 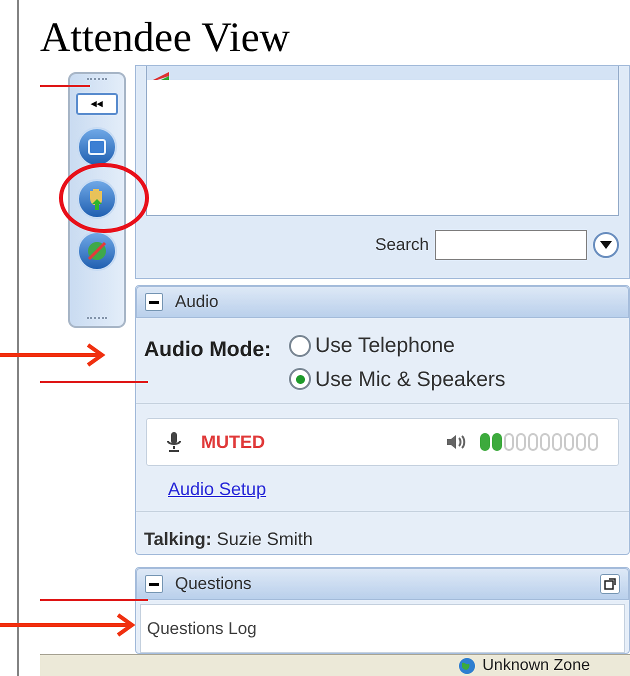 What do you see at coordinates (217, 489) in the screenshot?
I see `audio-setup-link: Audio Setup` at bounding box center [217, 489].